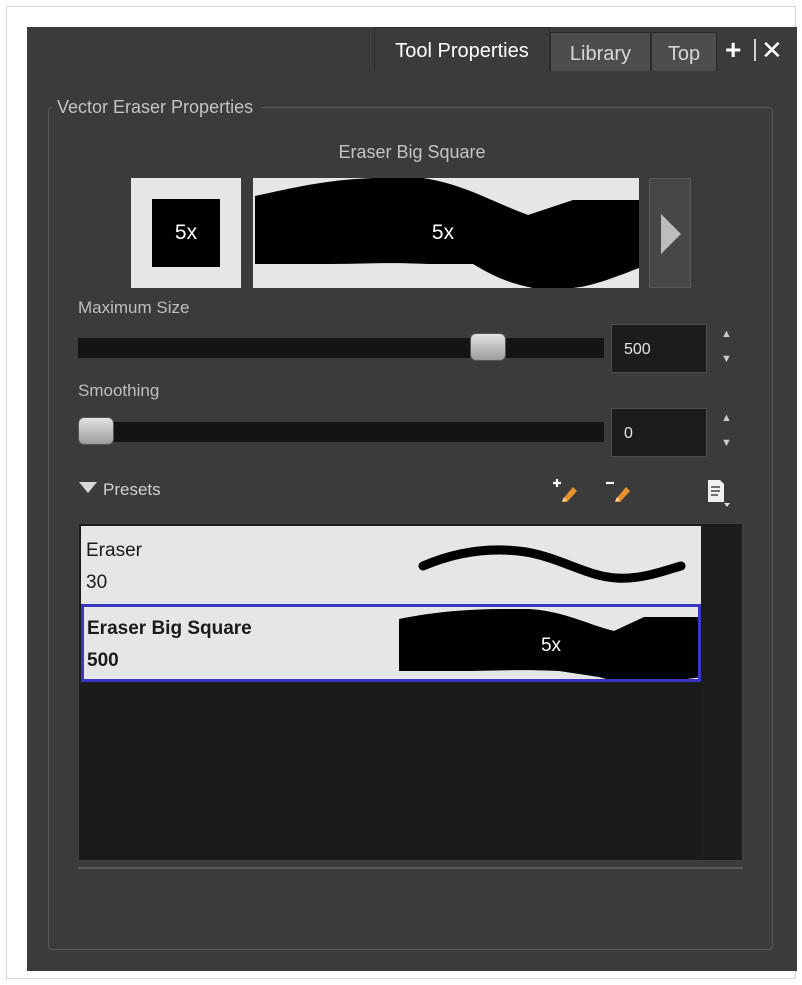 This screenshot has width=802, height=985. Describe the element at coordinates (391, 565) in the screenshot. I see `preset-item-eraser: Eraser 30` at that location.